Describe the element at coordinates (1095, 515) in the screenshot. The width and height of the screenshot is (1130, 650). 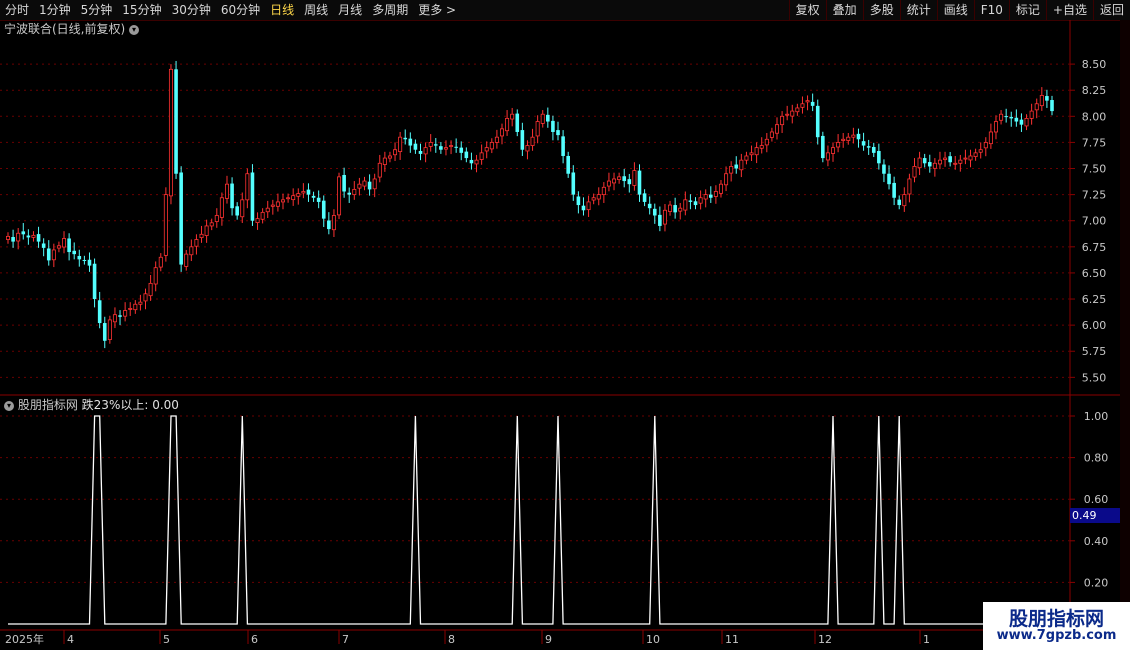
I see `current-value-badge: 0.49` at that location.